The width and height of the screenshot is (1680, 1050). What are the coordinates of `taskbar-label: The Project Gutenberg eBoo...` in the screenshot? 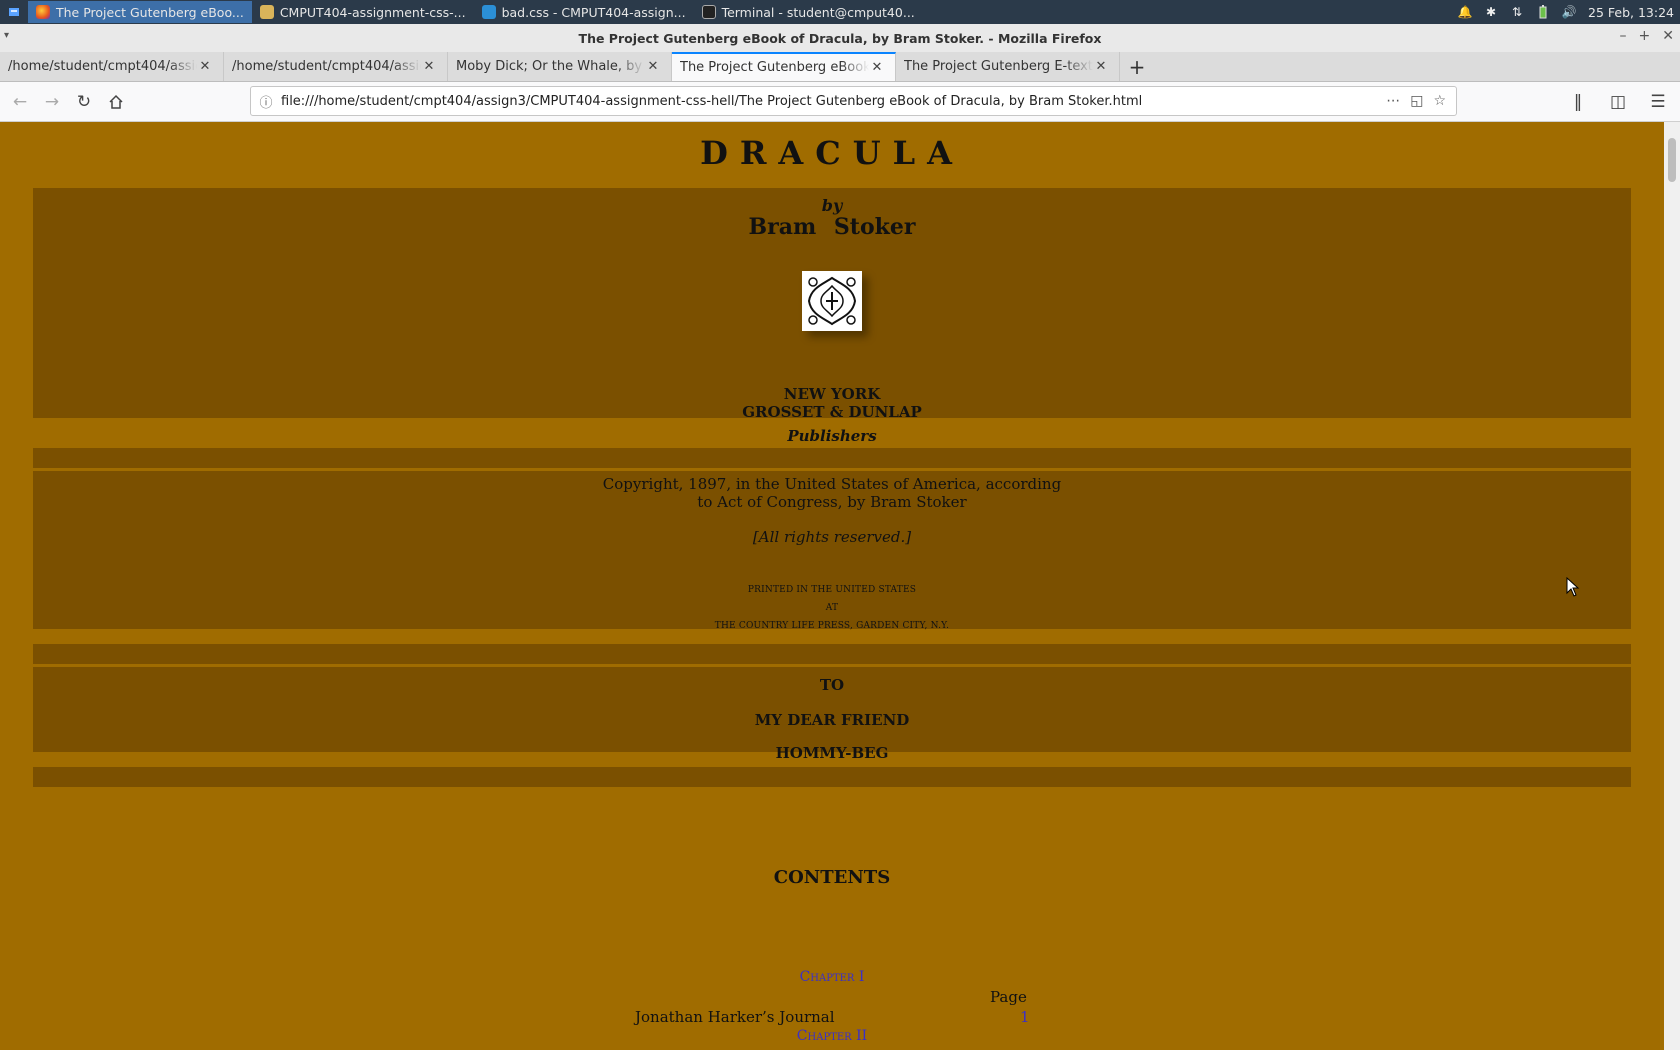 It's located at (150, 12).